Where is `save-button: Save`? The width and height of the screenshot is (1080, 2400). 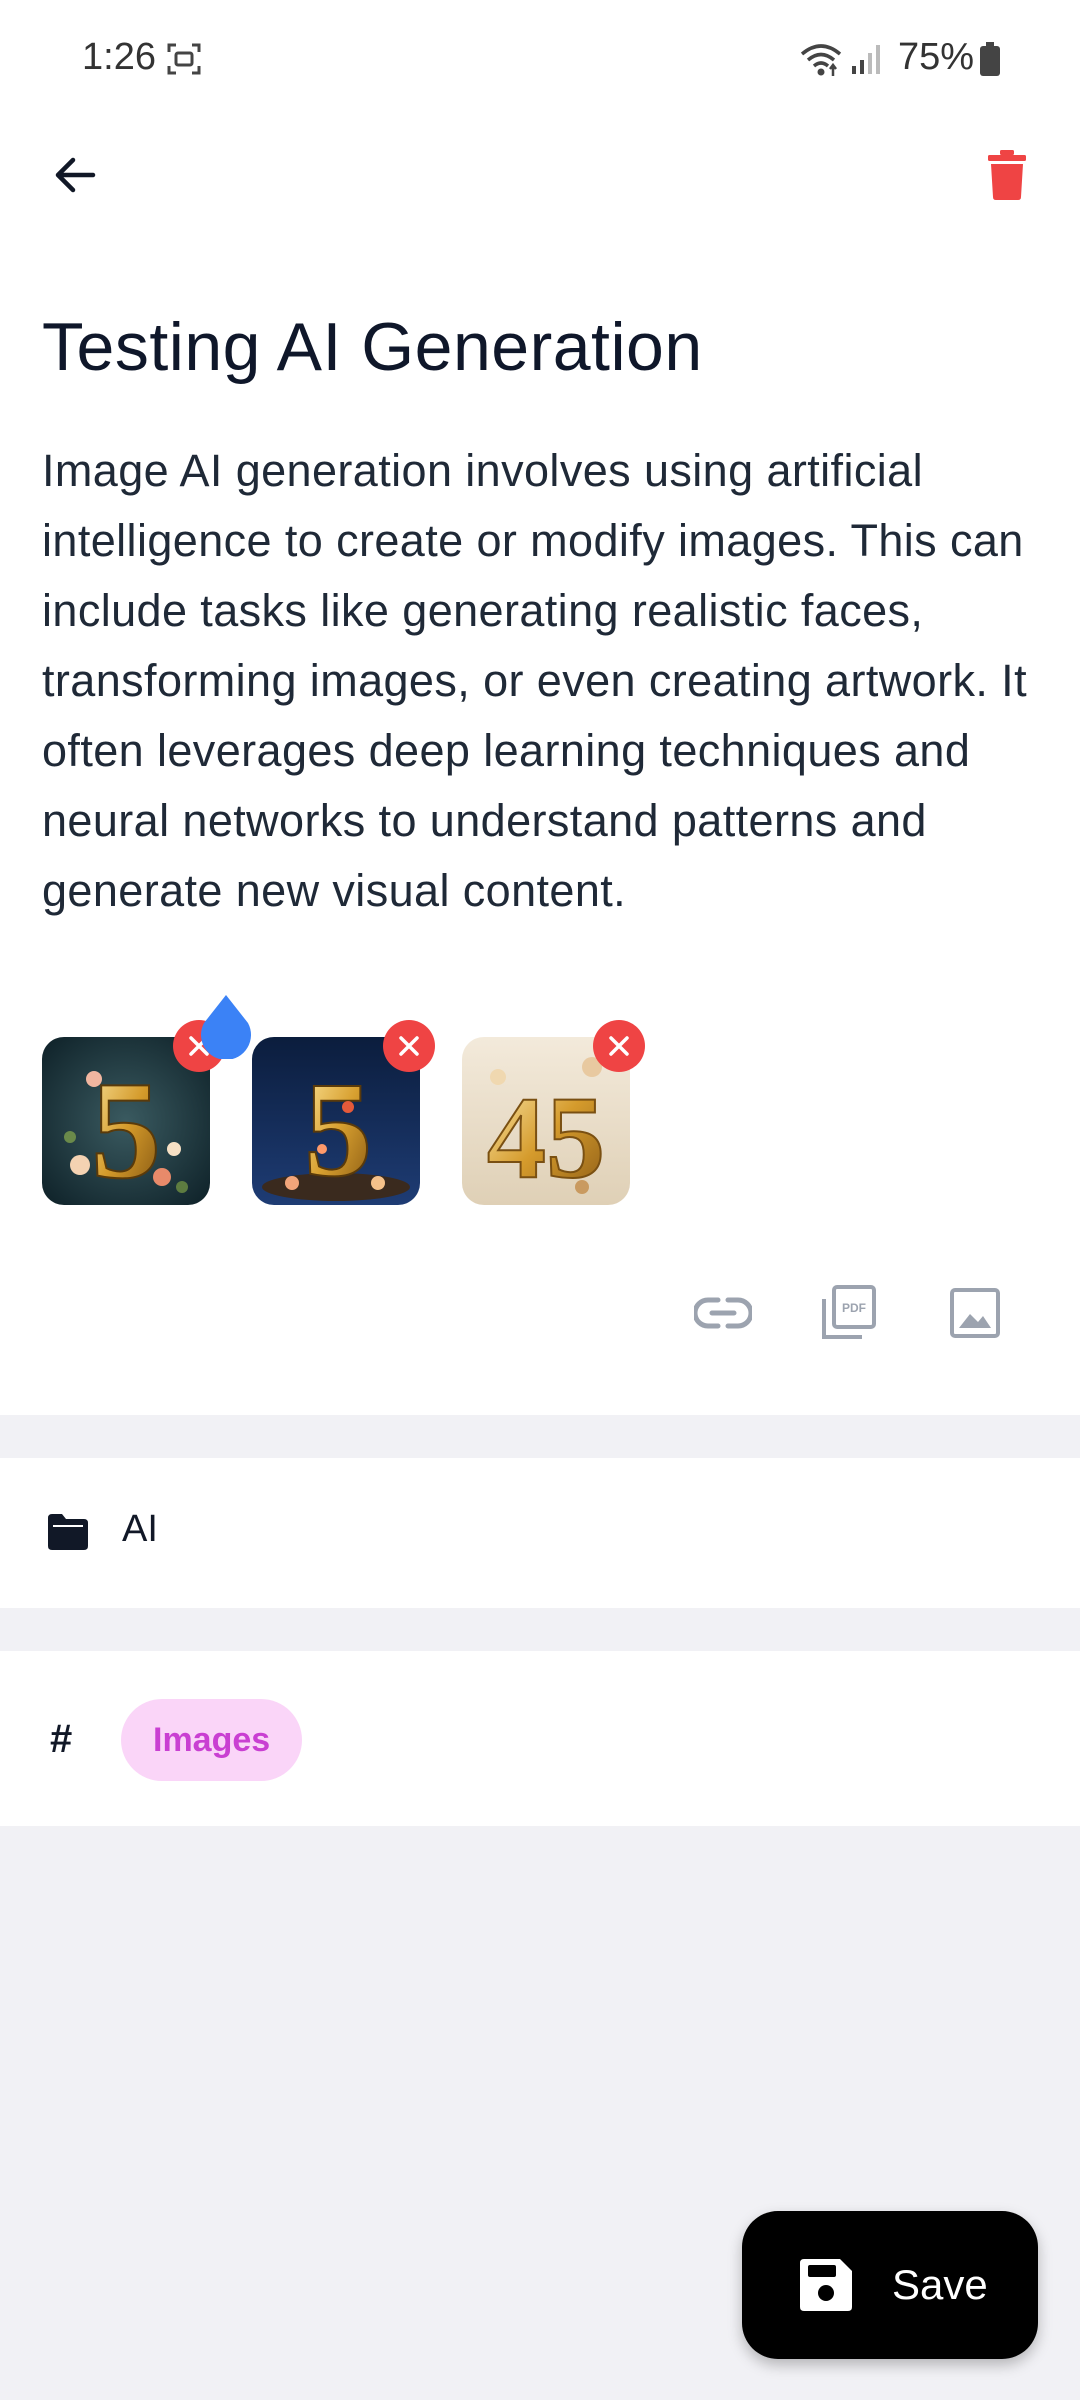 save-button: Save is located at coordinates (890, 2285).